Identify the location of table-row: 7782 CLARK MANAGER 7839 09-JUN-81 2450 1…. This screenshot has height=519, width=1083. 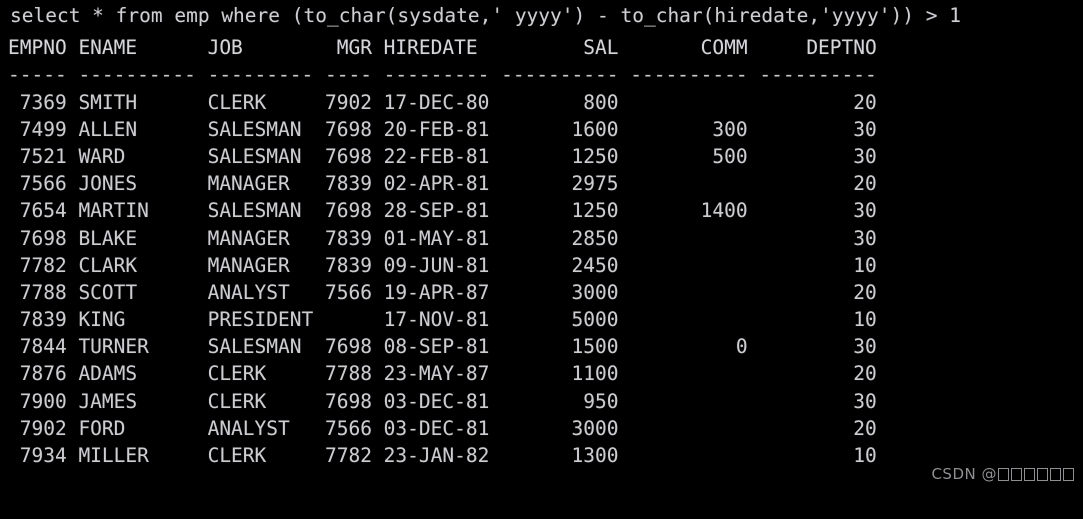
(442, 265).